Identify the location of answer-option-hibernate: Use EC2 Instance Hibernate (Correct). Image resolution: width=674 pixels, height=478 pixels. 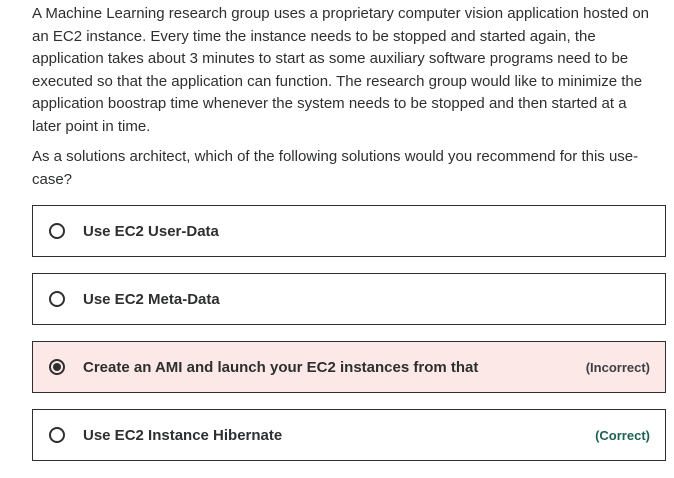
(349, 435).